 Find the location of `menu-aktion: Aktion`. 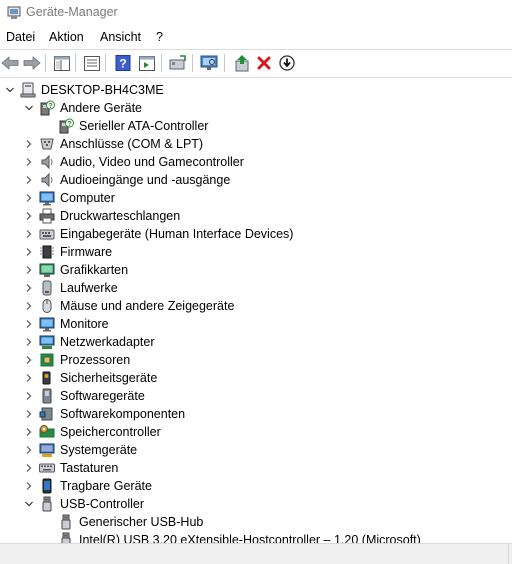

menu-aktion: Aktion is located at coordinates (66, 37).